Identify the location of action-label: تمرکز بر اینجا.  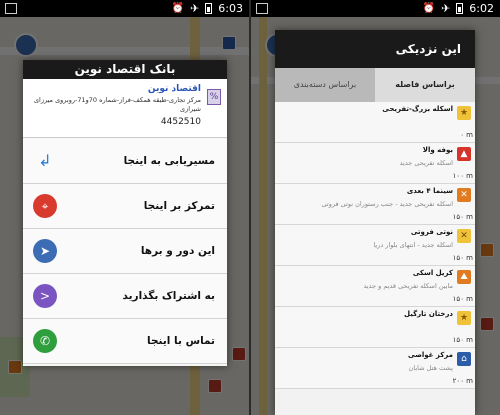
(179, 206).